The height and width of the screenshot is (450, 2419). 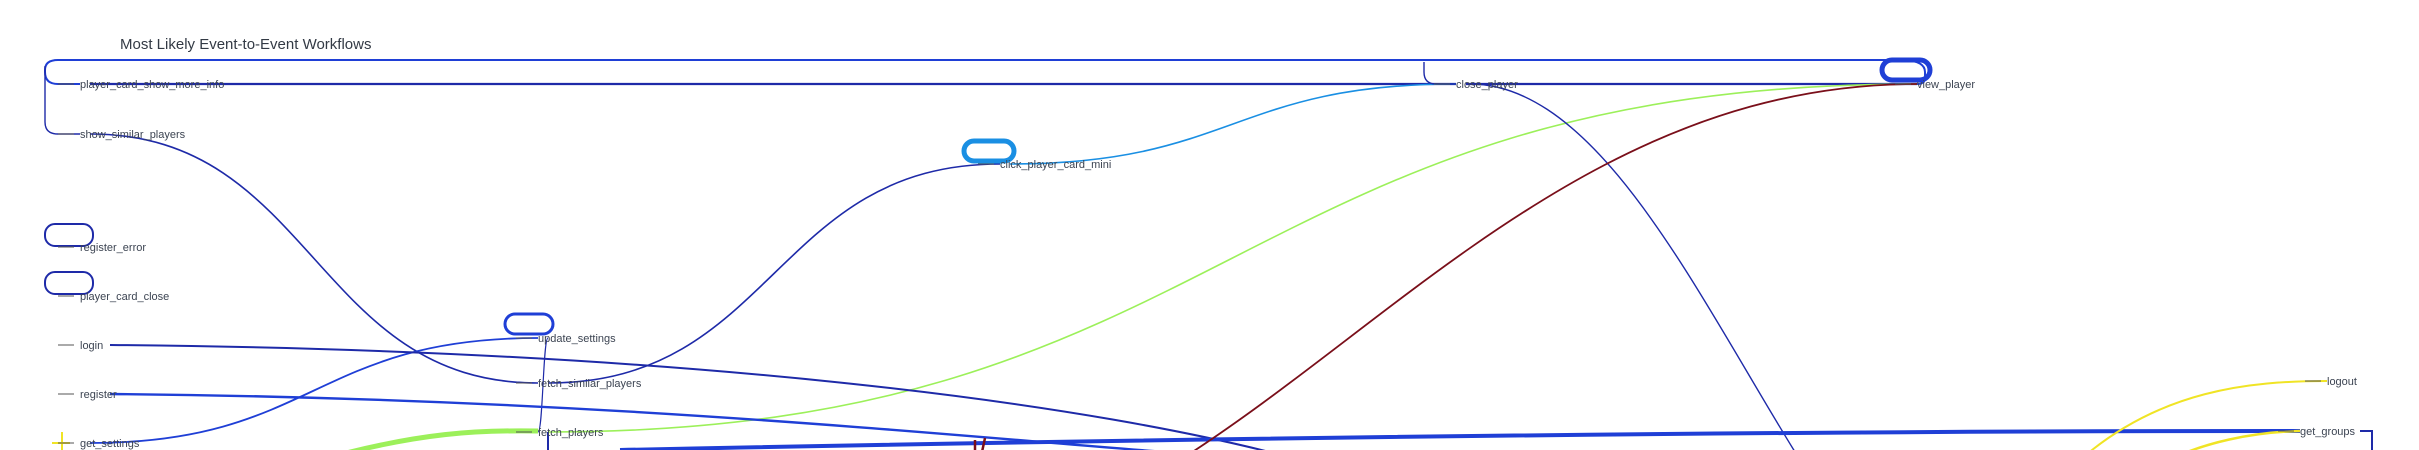 What do you see at coordinates (529, 324) in the screenshot?
I see `self-loop-update-settings` at bounding box center [529, 324].